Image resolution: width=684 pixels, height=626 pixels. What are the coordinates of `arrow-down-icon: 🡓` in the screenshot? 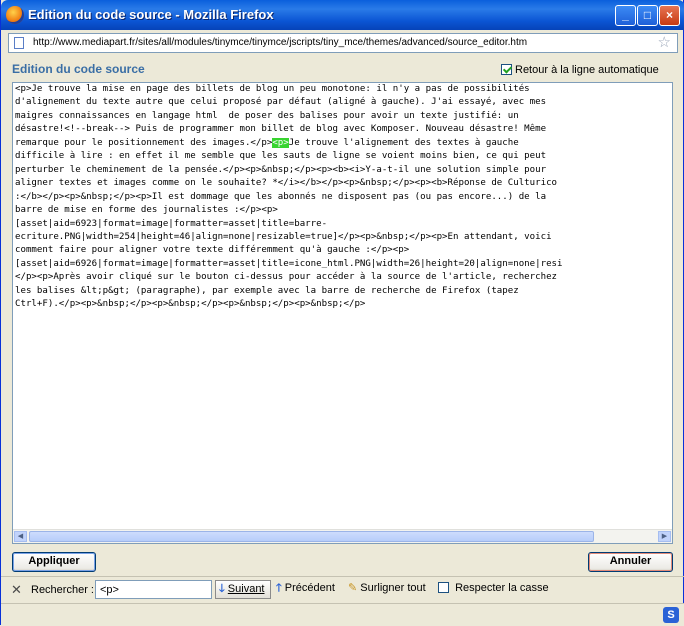 It's located at (222, 589).